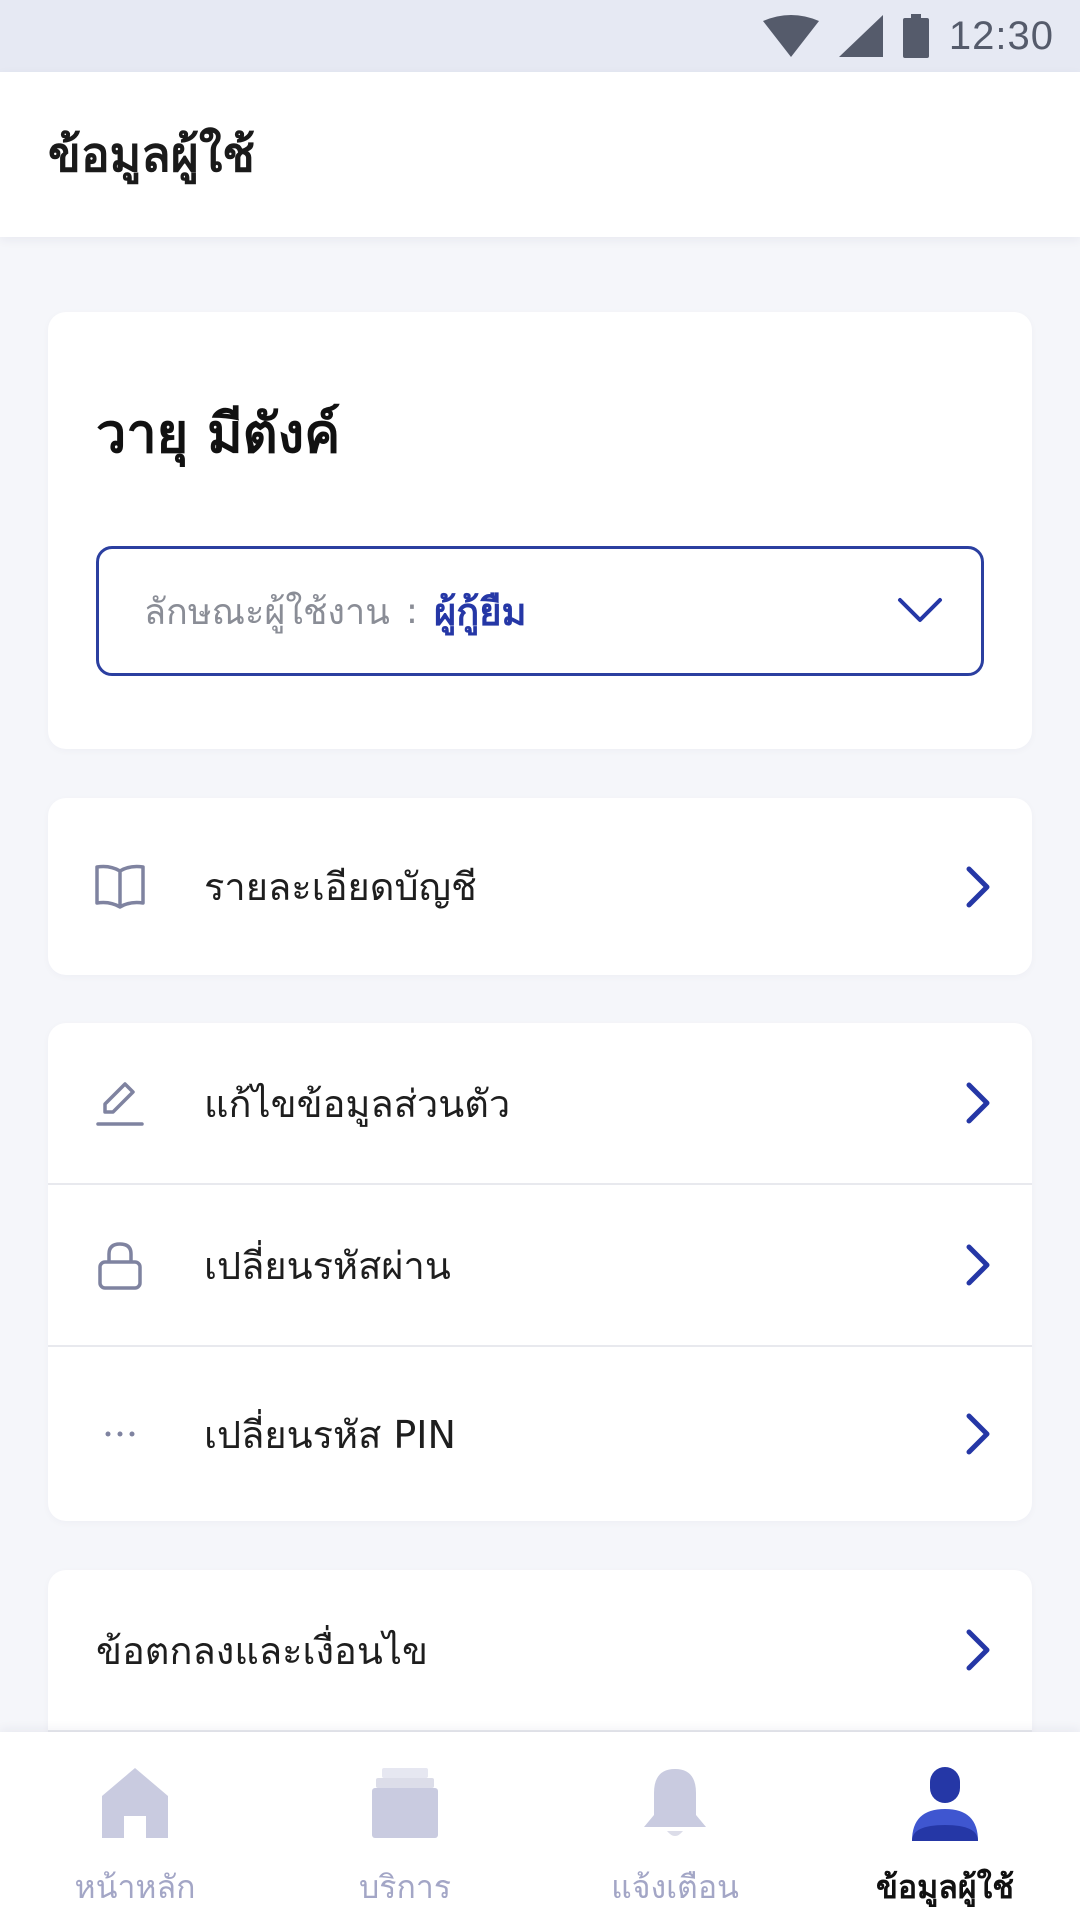 The image size is (1080, 1920). I want to click on account-card: รายละเอียดบัญชี, so click(540, 886).